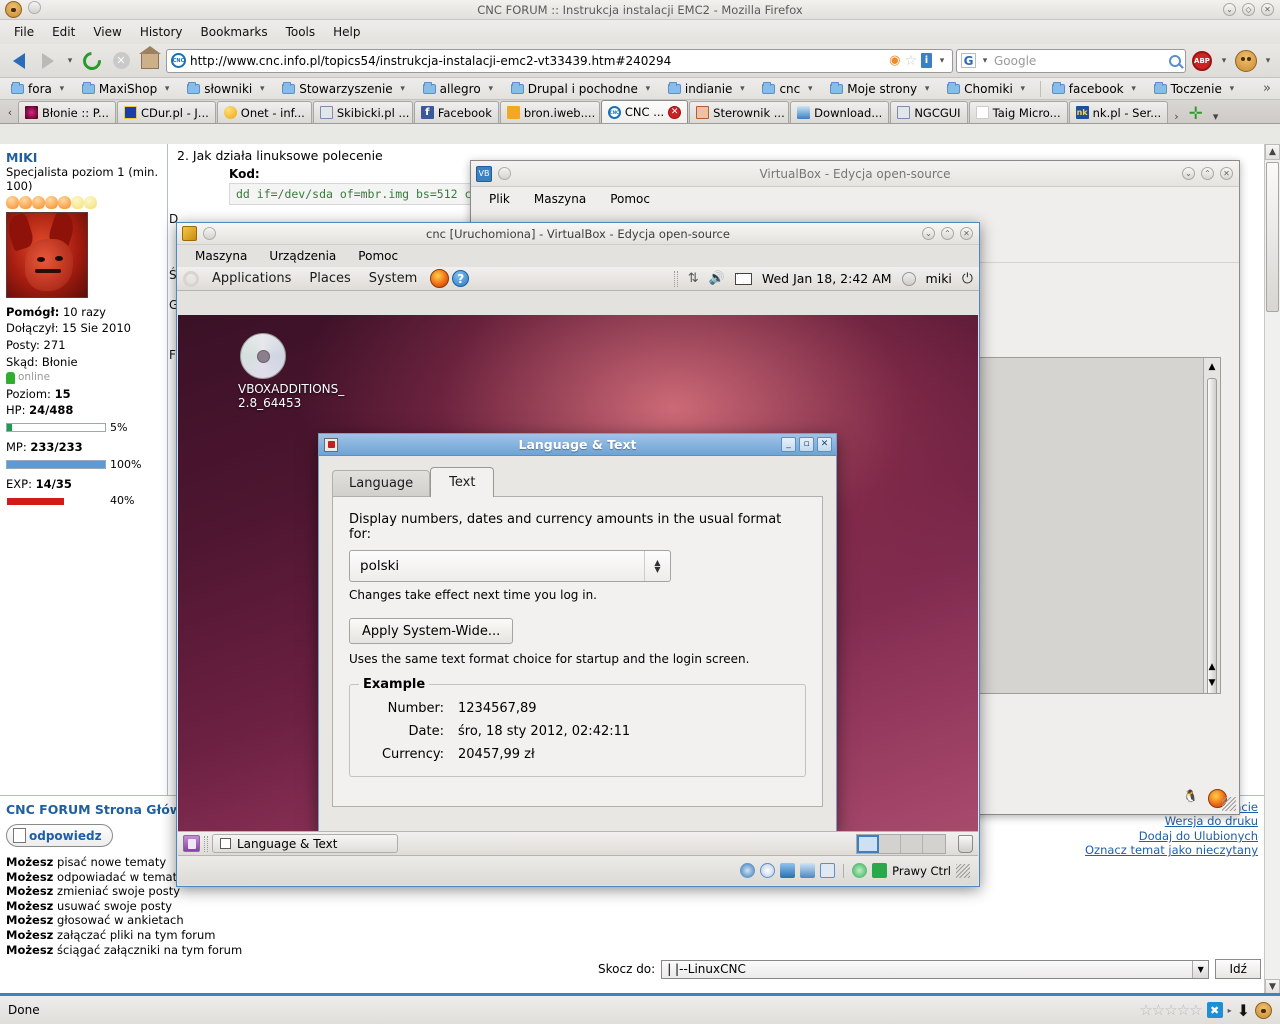  I want to click on volume-icon: 🔊, so click(717, 278).